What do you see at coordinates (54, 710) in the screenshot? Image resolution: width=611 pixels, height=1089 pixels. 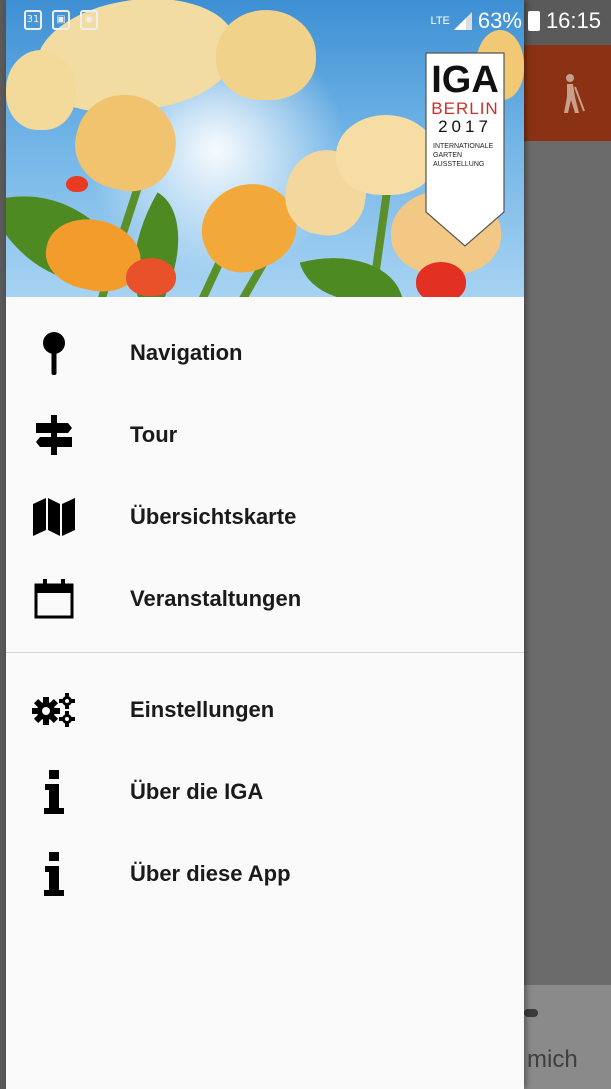 I see `gears-icon` at bounding box center [54, 710].